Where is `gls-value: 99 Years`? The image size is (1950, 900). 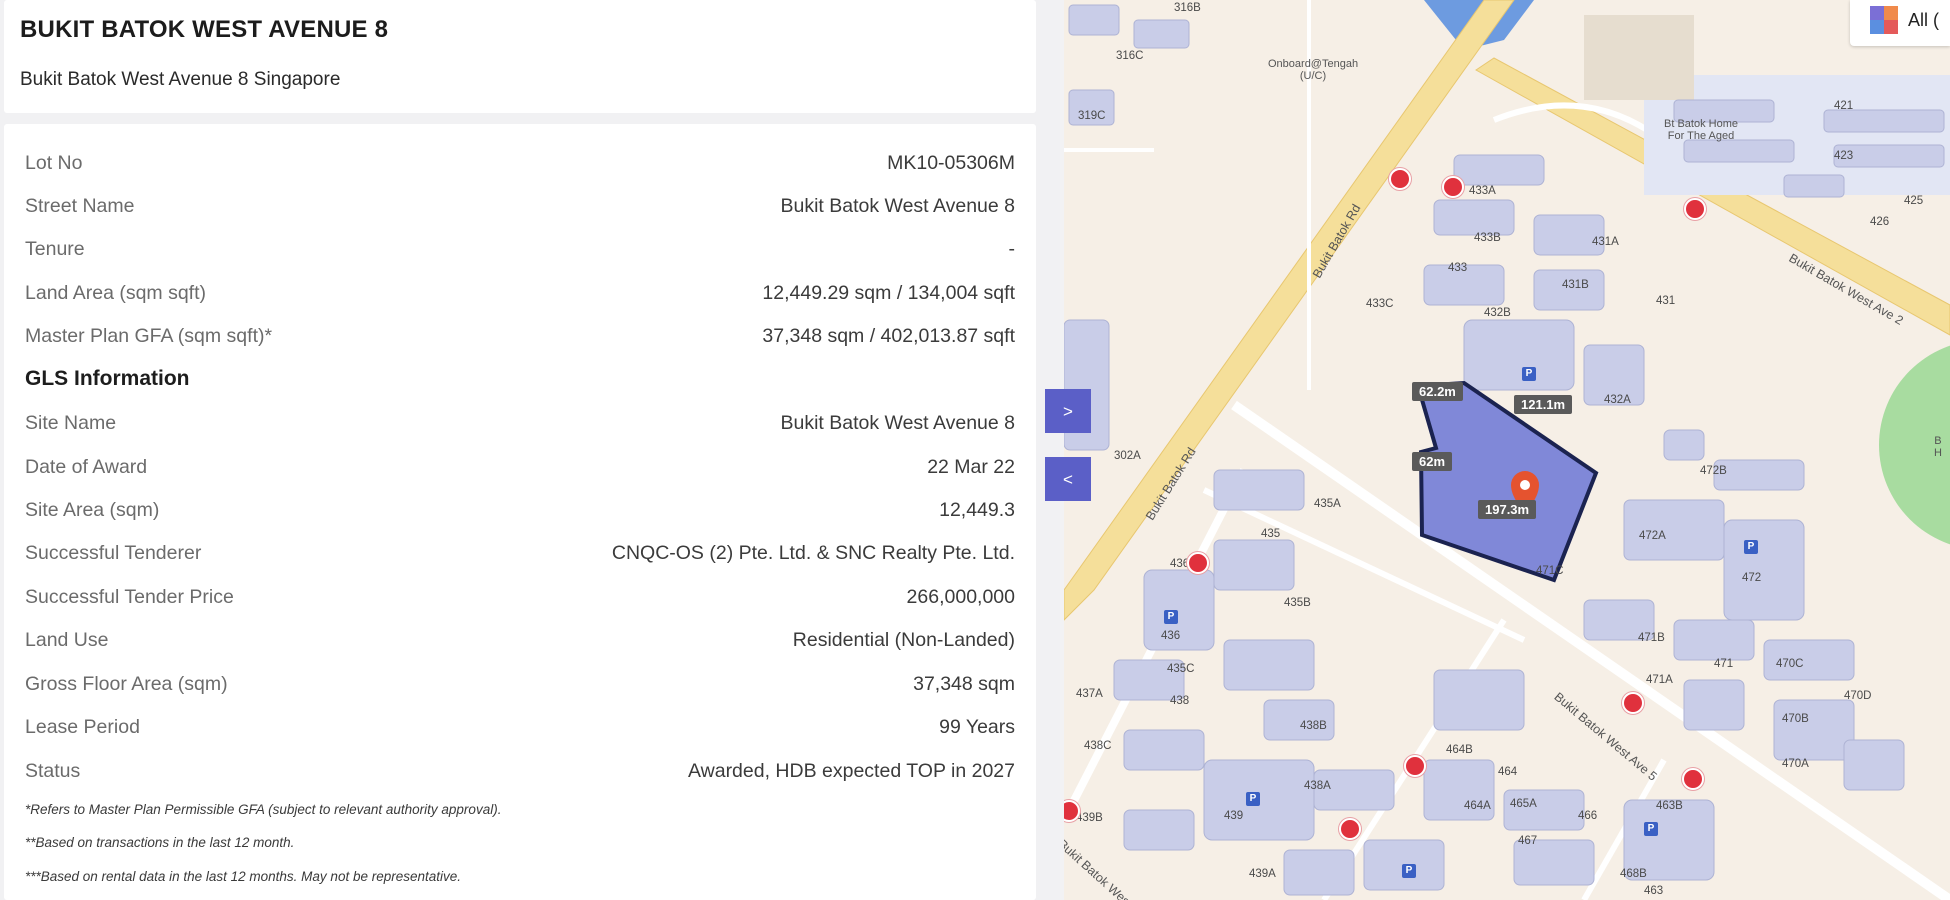
gls-value: 99 Years is located at coordinates (977, 727).